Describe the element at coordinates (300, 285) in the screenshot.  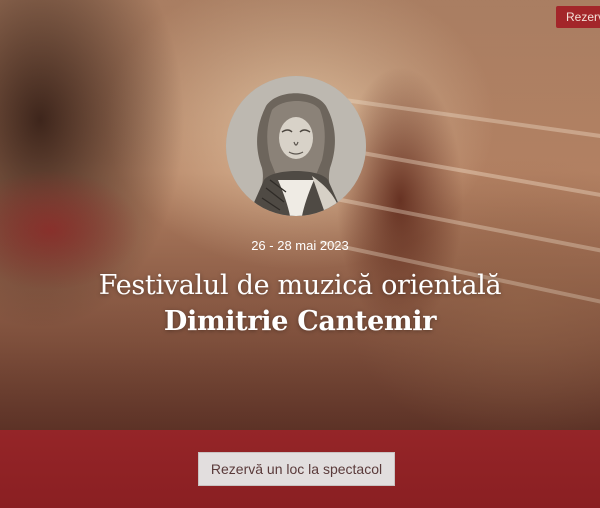
I see `title-line-1: Festivalul de muzică orientală` at that location.